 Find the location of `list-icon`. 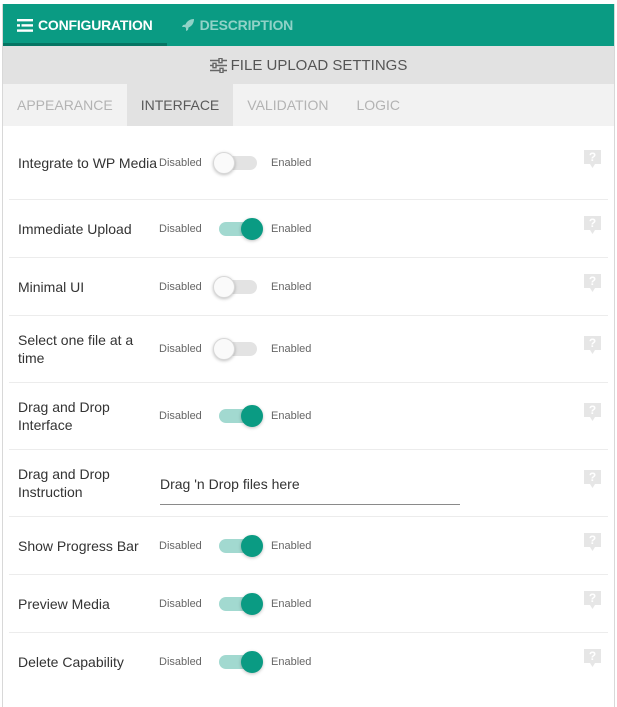

list-icon is located at coordinates (25, 25).